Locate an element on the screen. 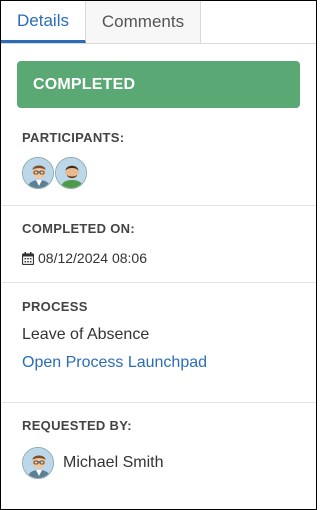  process-label: PROCESS is located at coordinates (55, 306).